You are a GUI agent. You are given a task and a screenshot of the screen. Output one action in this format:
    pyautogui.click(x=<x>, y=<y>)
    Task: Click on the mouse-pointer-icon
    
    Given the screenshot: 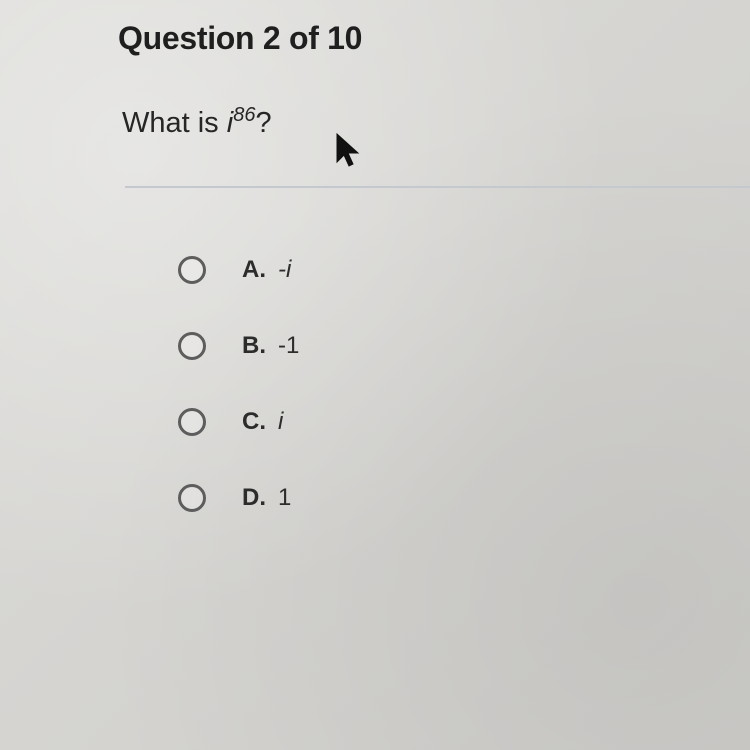 What is the action you would take?
    pyautogui.click(x=348, y=149)
    